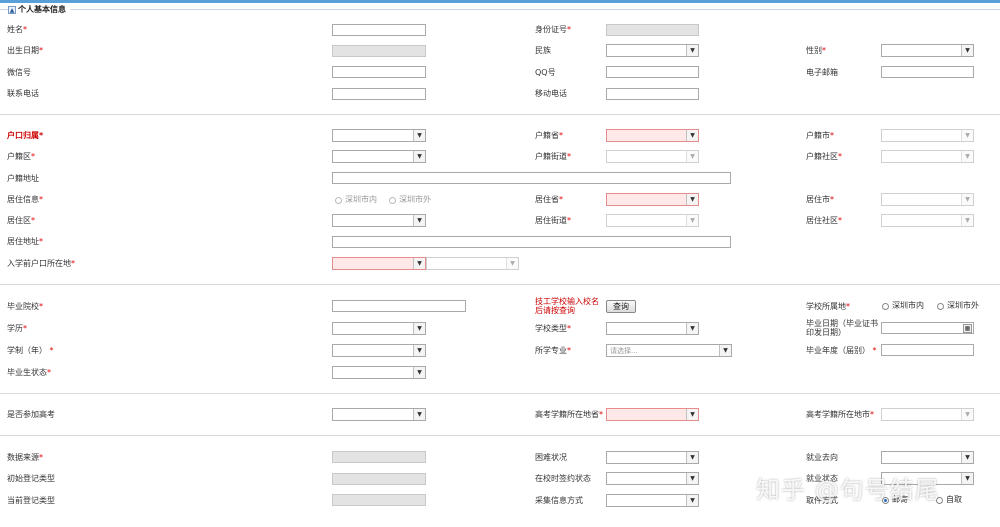 The width and height of the screenshot is (1000, 527). Describe the element at coordinates (379, 328) in the screenshot. I see `education-select: ▼` at that location.